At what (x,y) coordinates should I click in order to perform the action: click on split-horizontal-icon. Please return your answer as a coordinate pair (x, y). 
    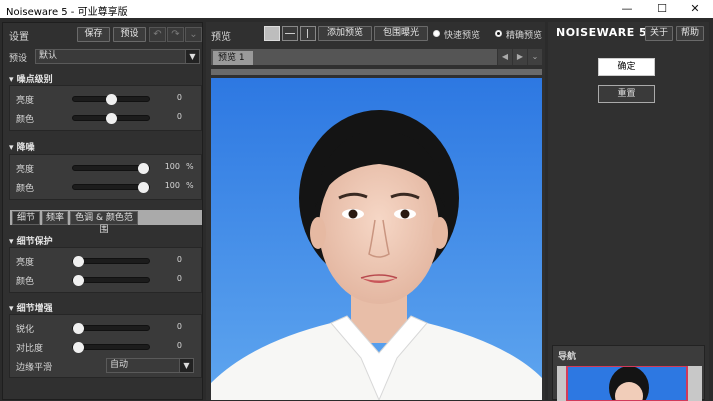
    Looking at the image, I should click on (290, 33).